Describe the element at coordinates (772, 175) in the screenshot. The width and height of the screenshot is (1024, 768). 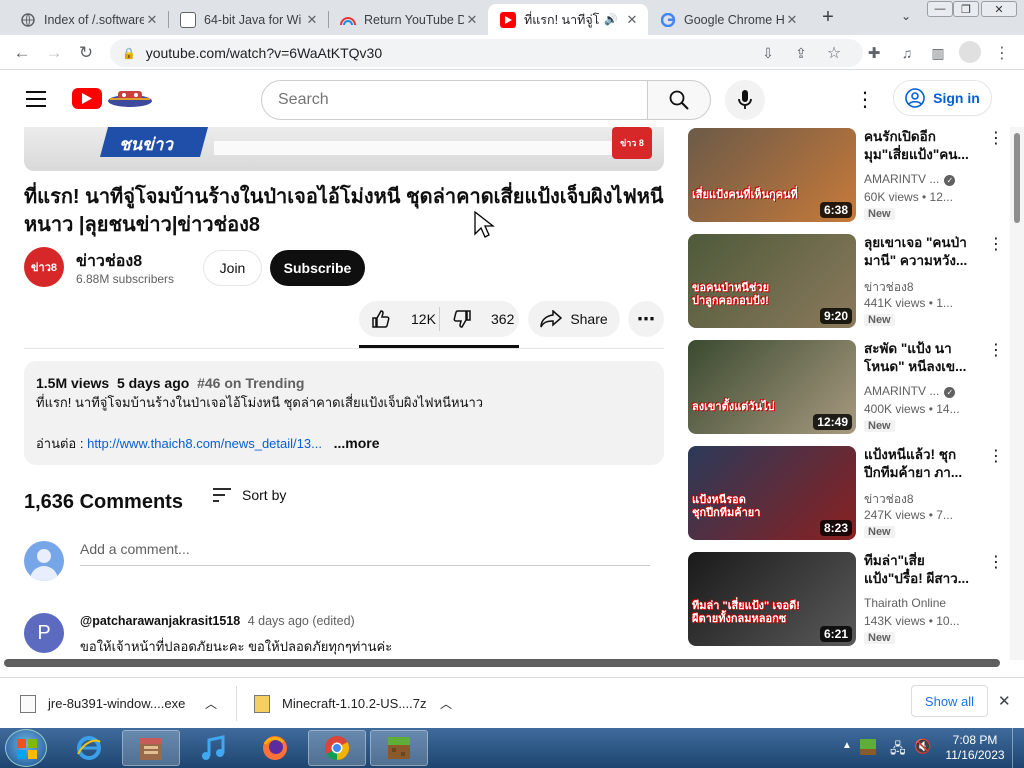
I see `recommended-thumbnail: เสี่ยแป้งคนที่เห็นกุคนที่ 6:38` at that location.